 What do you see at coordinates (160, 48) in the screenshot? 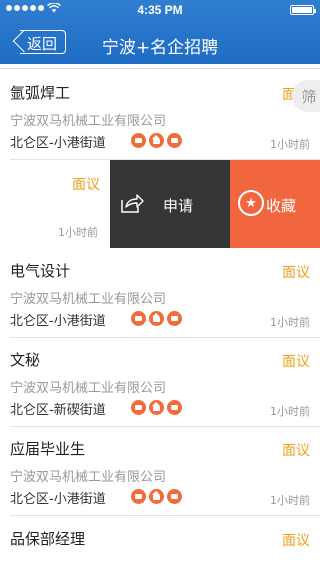
I see `page-title: 宁波+名企招聘` at bounding box center [160, 48].